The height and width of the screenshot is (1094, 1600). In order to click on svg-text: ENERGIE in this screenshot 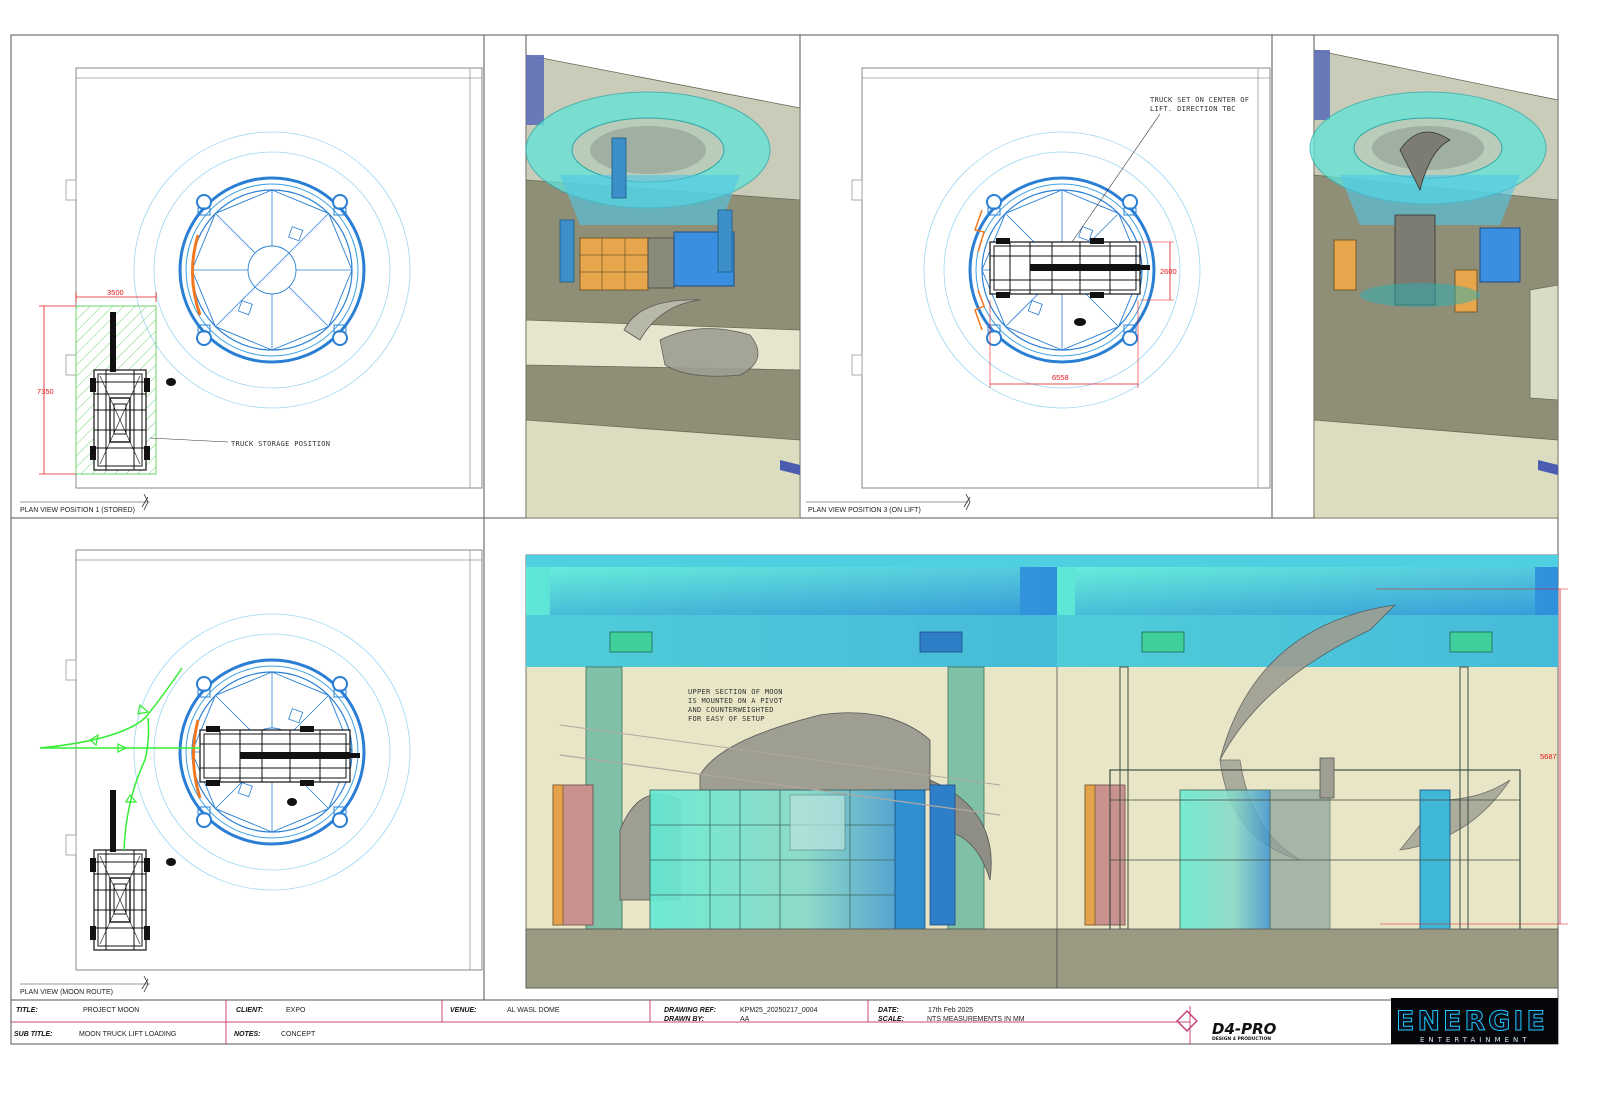, I will do `click(1472, 1021)`.